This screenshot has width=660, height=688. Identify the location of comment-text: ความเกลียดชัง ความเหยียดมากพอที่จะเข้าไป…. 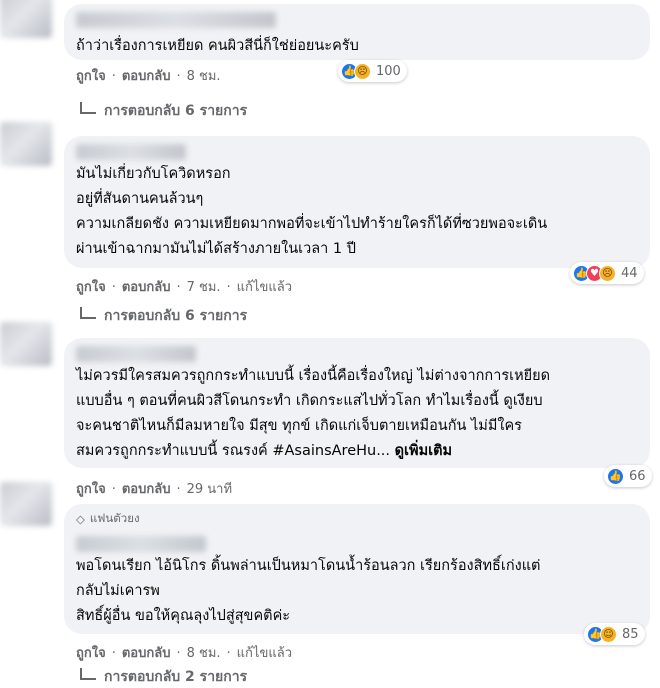
(312, 224).